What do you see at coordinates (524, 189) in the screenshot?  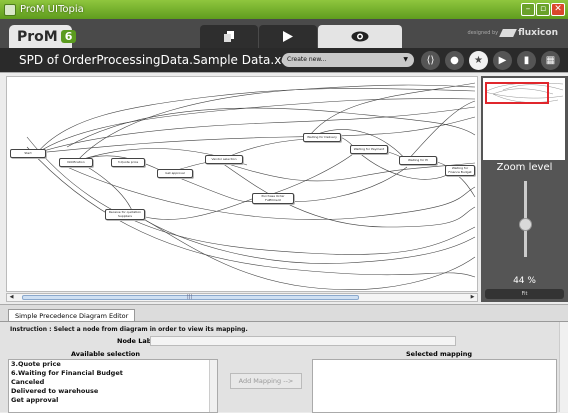 I see `zoom-sidebar: Zoom level 44 % Fit` at bounding box center [524, 189].